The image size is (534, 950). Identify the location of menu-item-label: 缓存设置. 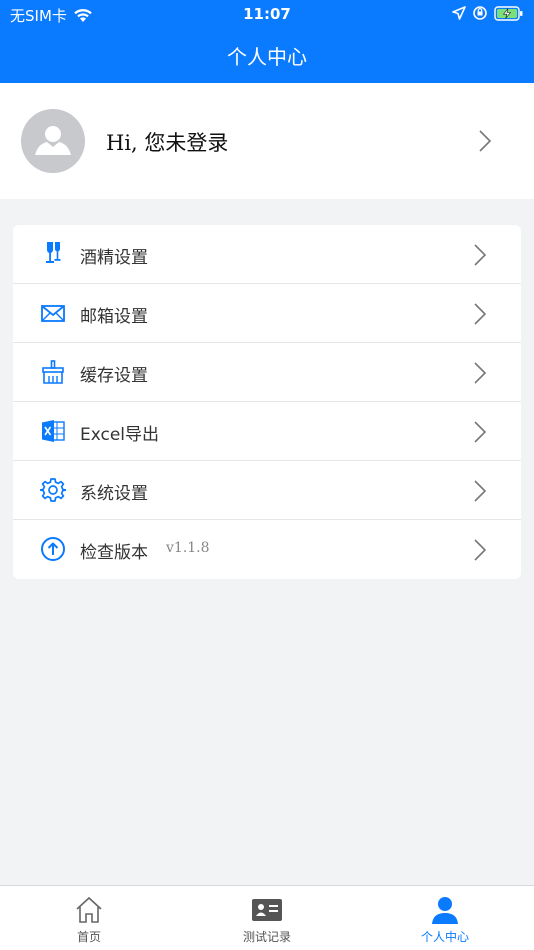
(114, 376).